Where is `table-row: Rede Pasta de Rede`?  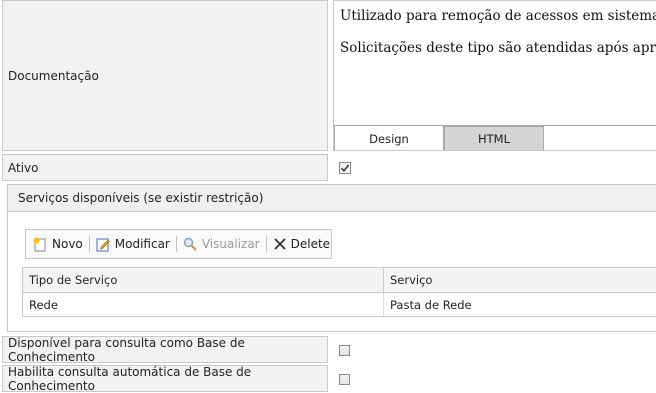 table-row: Rede Pasta de Rede is located at coordinates (339, 305).